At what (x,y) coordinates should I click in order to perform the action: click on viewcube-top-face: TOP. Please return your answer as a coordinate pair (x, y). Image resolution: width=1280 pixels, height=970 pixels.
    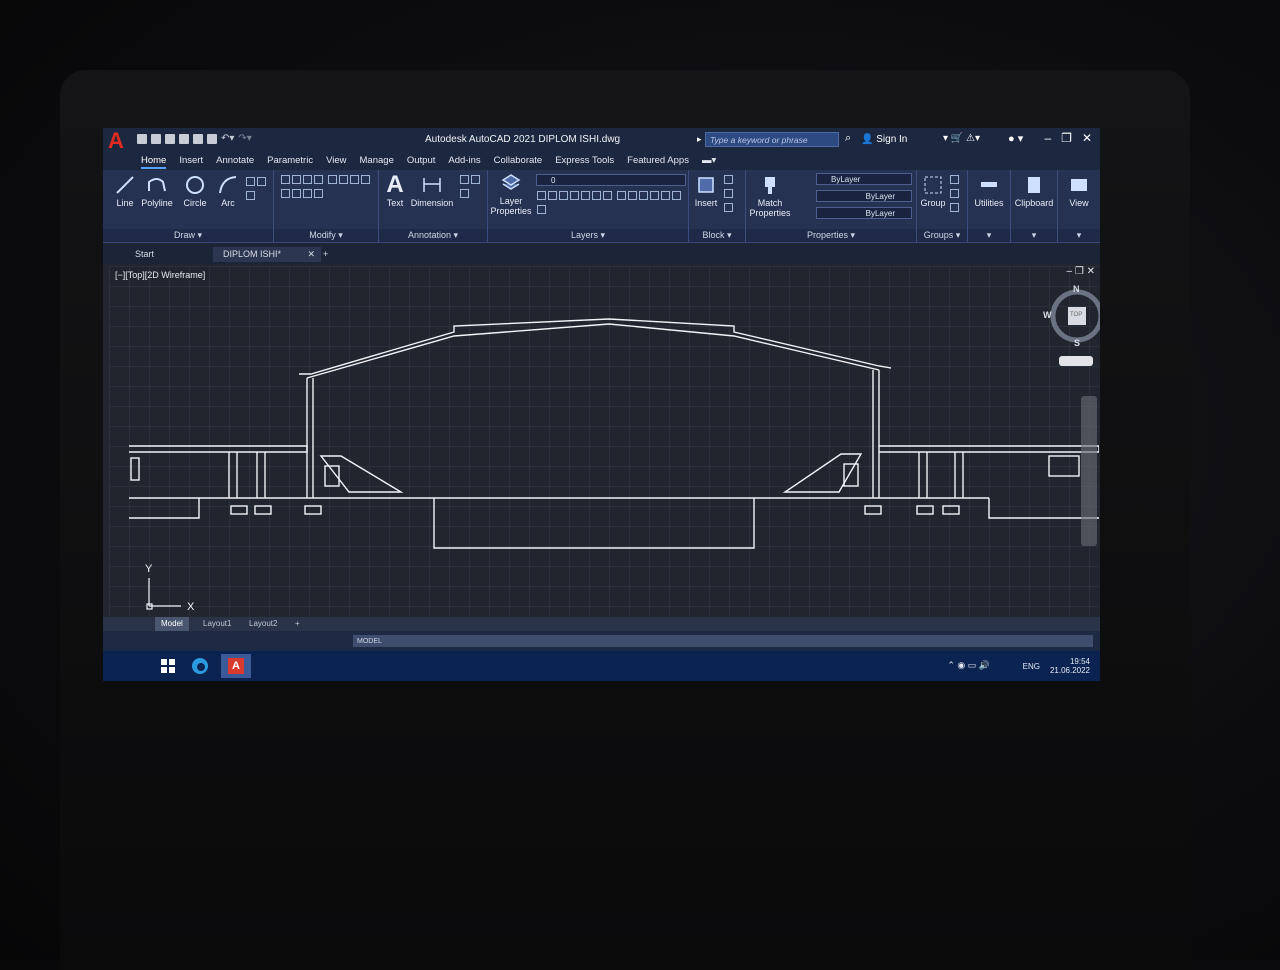
    Looking at the image, I should click on (1076, 315).